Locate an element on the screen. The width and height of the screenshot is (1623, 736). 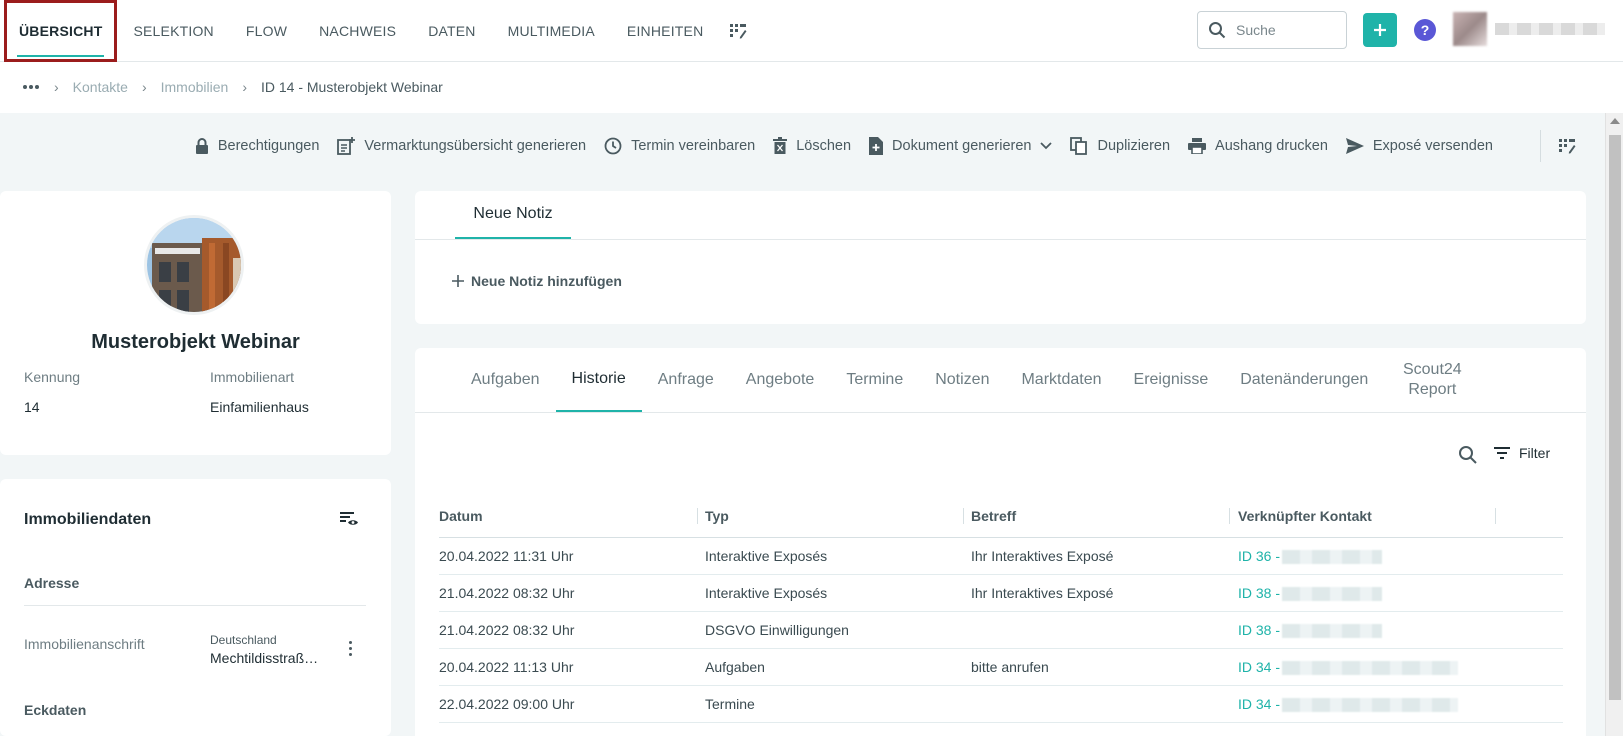
chevron-down-icon is located at coordinates (1046, 146).